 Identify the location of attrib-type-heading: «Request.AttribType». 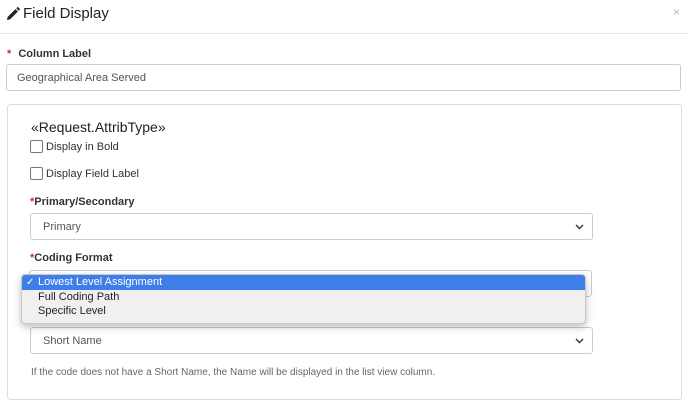
(98, 127).